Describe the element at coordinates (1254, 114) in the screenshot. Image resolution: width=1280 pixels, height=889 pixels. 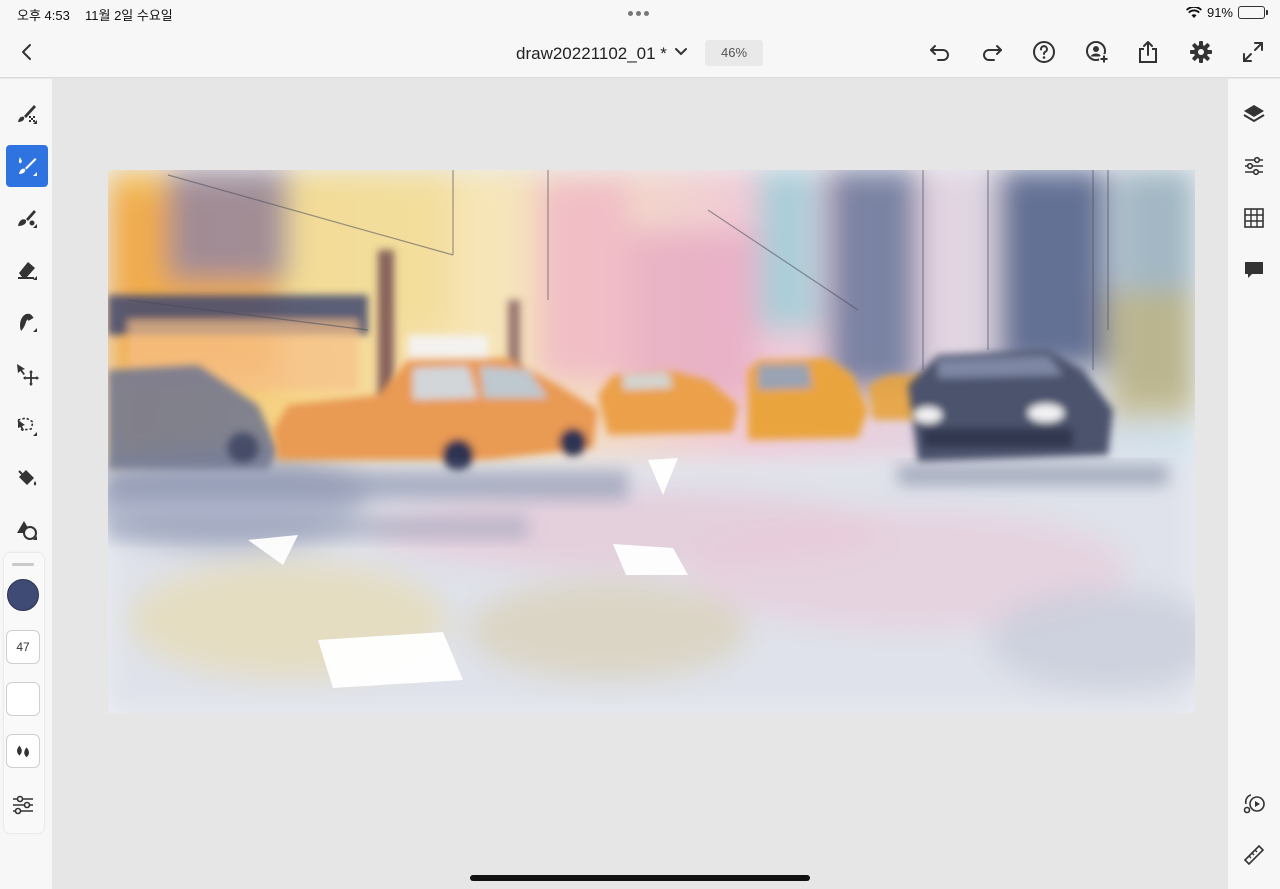
I see `layers-icon` at that location.